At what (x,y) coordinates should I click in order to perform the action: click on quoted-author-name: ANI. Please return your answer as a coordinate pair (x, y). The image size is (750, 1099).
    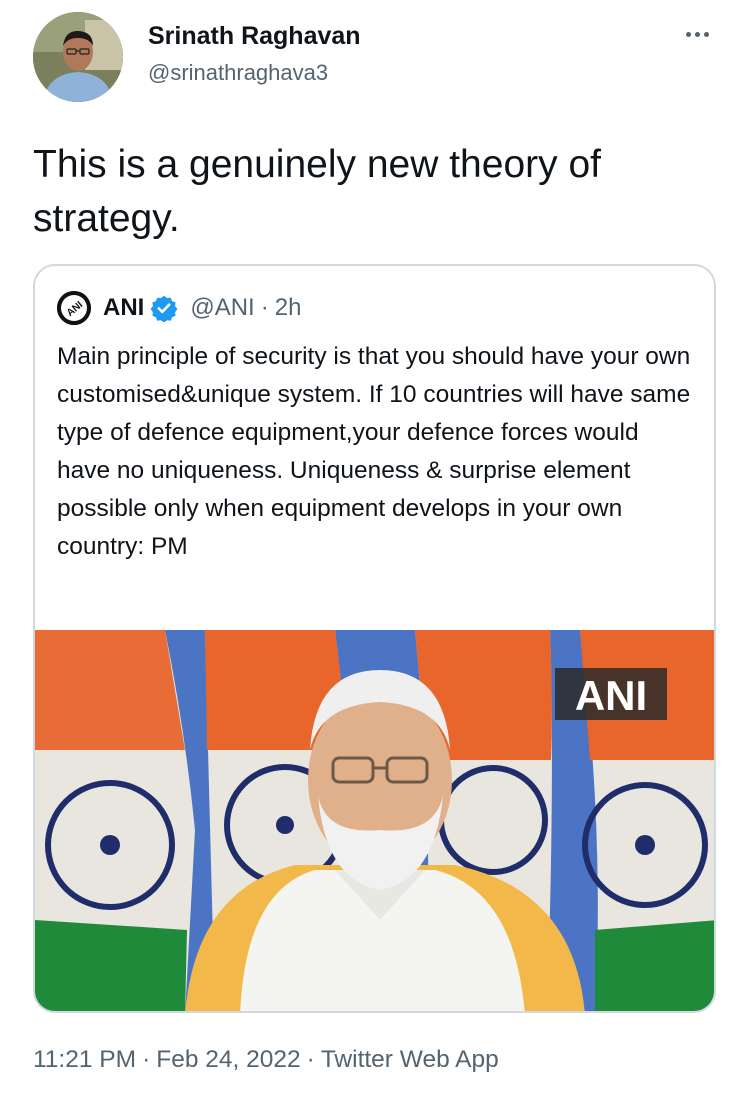
    Looking at the image, I should click on (123, 308).